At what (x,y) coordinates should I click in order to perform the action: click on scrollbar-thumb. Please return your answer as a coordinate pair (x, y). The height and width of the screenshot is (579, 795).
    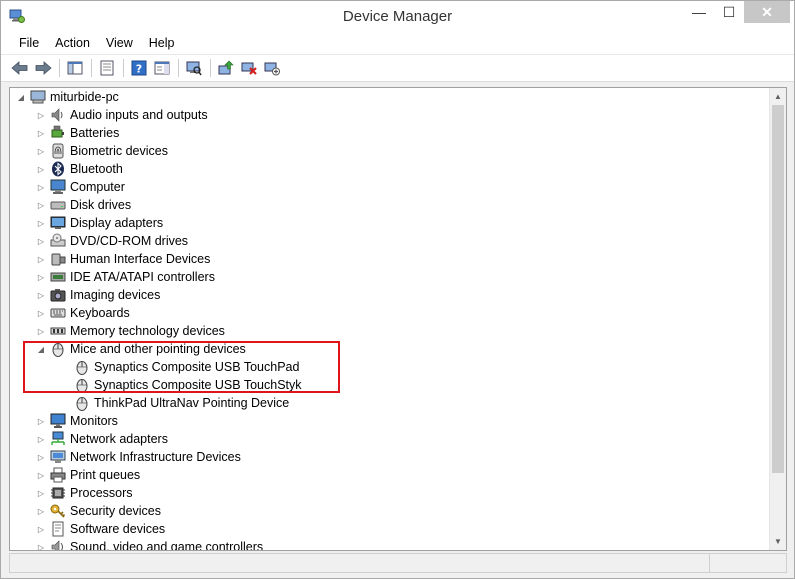
    Looking at the image, I should click on (778, 289).